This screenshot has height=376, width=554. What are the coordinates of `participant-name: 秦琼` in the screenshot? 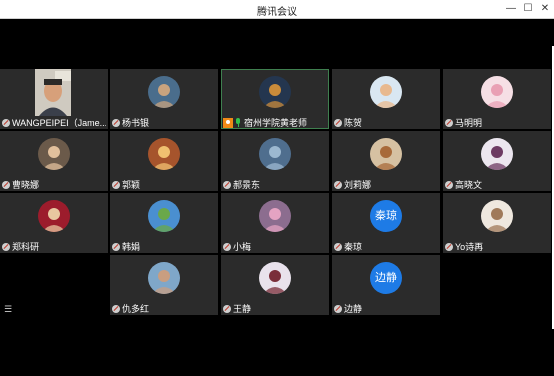 It's located at (353, 247).